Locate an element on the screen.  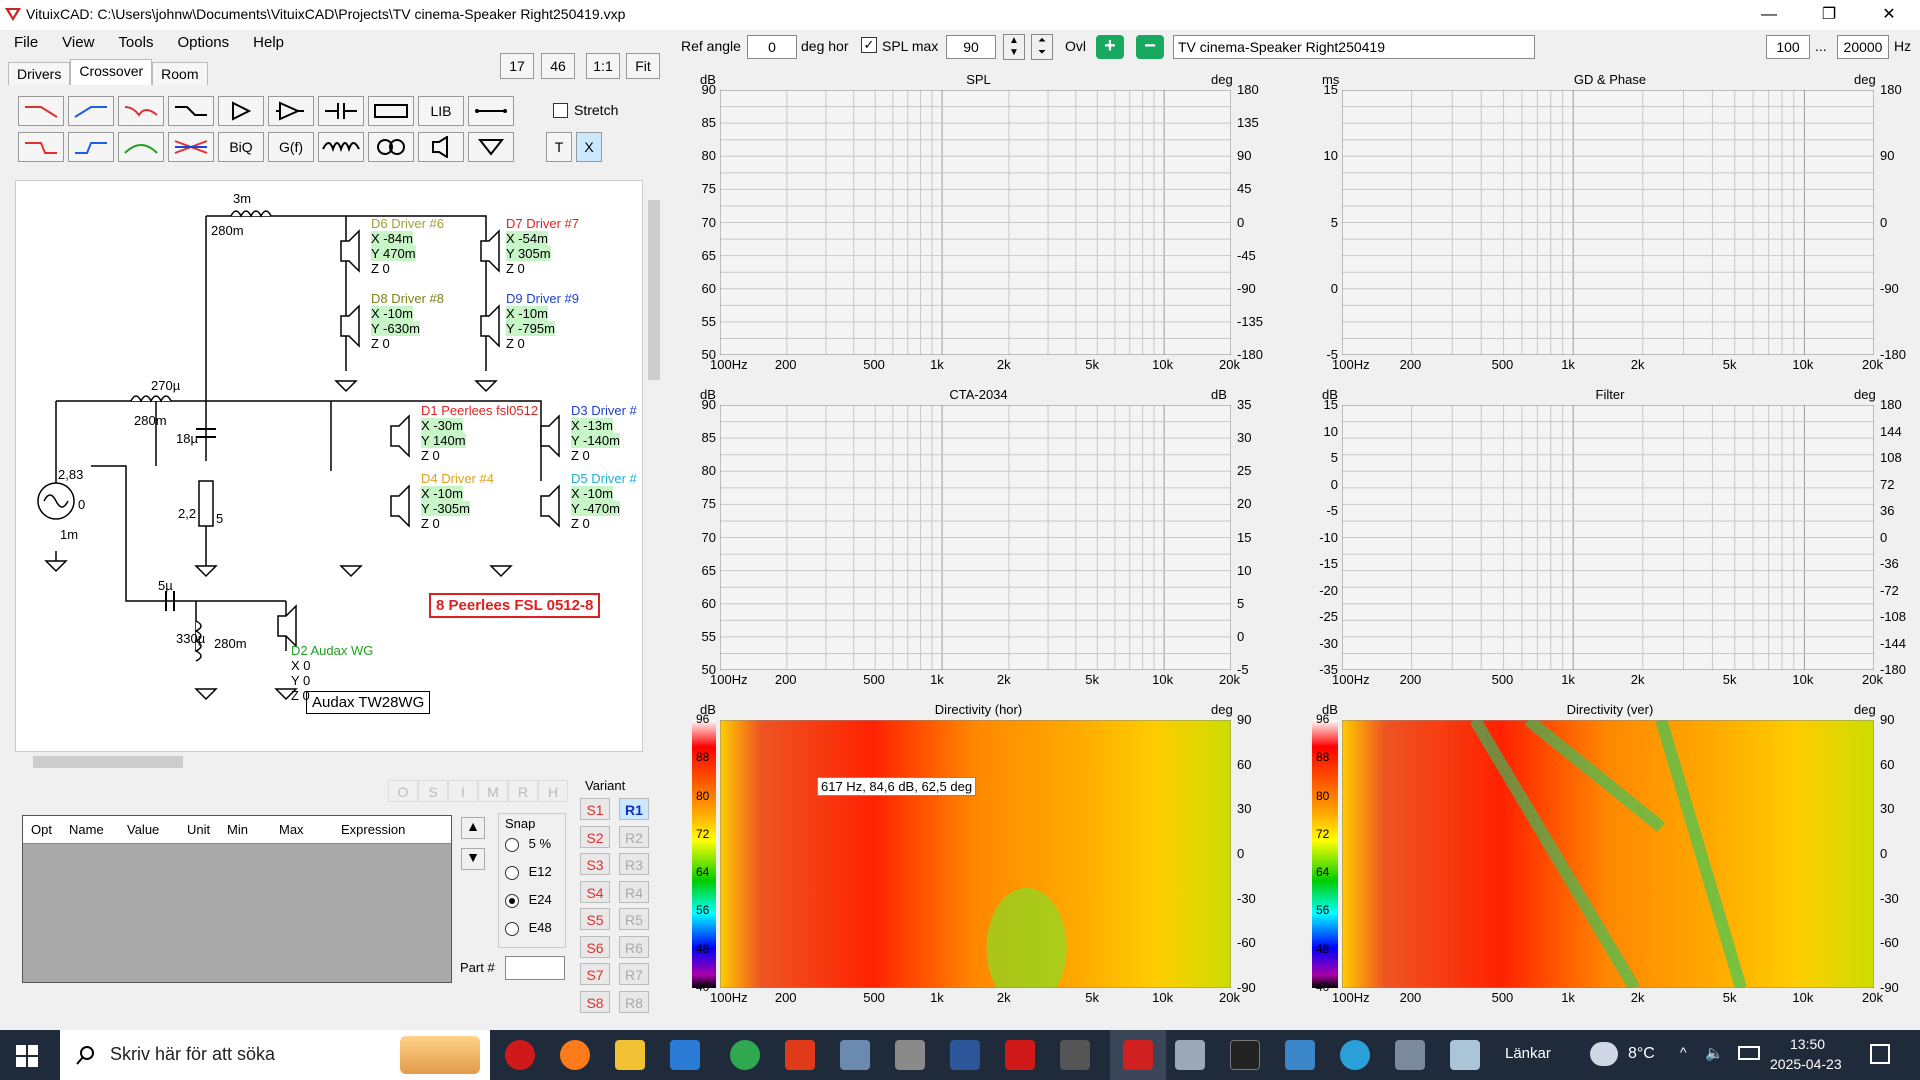
windows-start-icon is located at coordinates (27, 1056).